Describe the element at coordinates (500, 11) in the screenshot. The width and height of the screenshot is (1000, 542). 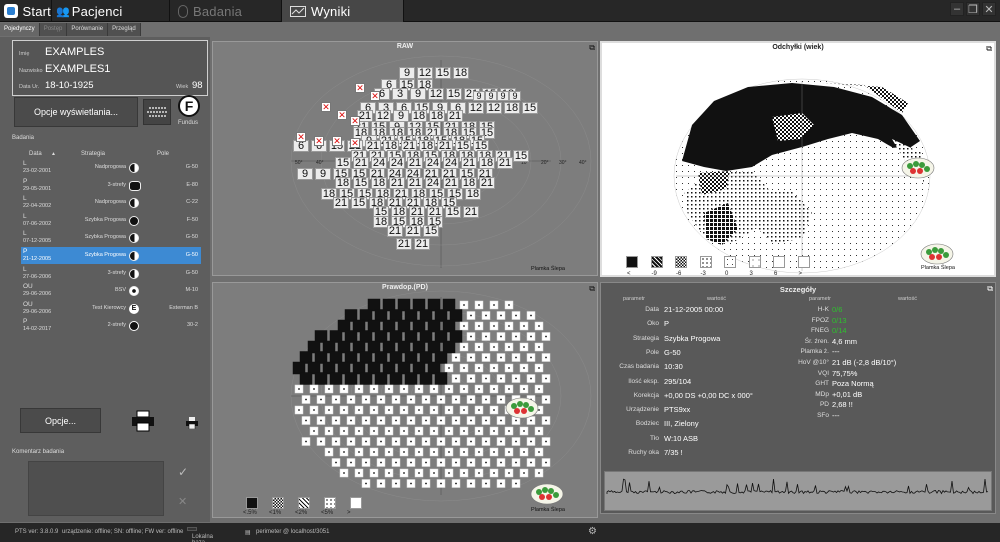
I see `top-navigation-bar: Start 👥 Pacjenci Badania Wyniki – ❐ ✕` at that location.